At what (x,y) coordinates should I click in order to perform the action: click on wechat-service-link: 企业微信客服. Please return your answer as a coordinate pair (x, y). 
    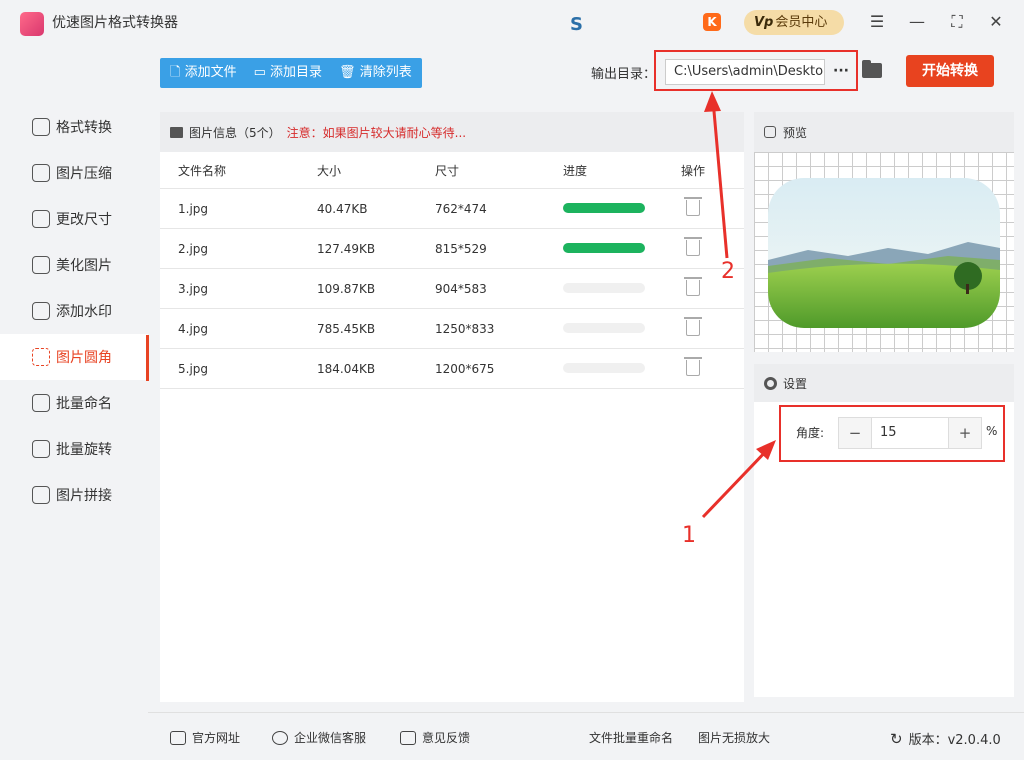
    Looking at the image, I should click on (319, 737).